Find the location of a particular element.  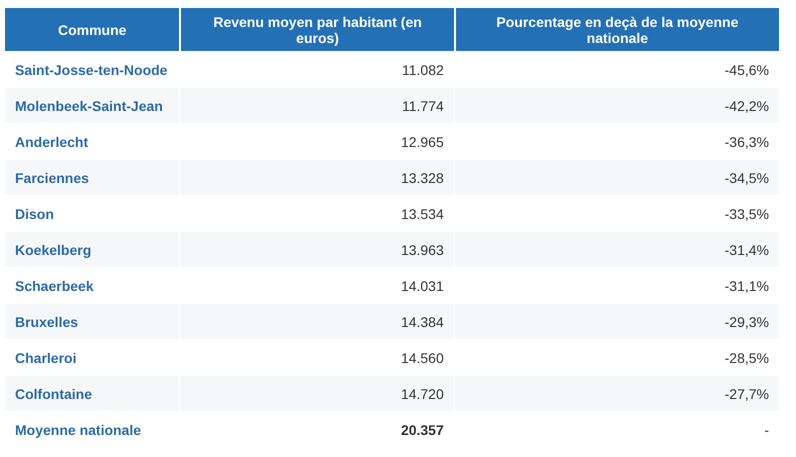

percentage-cell: -34,5% is located at coordinates (616, 177).